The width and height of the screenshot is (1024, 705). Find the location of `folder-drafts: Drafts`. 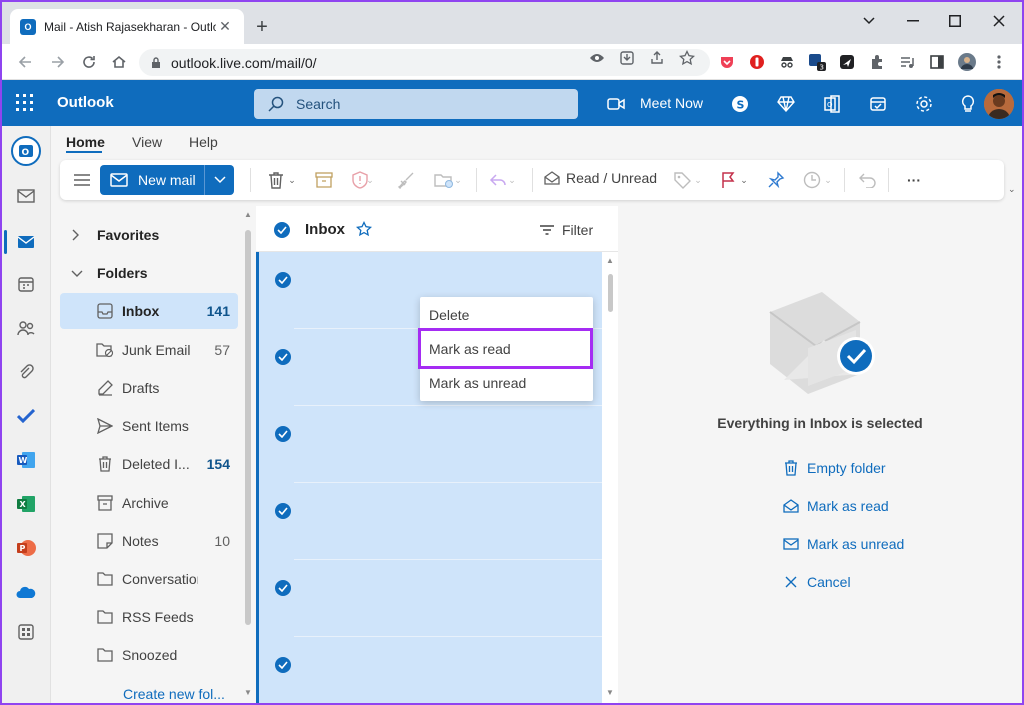

folder-drafts: Drafts is located at coordinates (149, 388).